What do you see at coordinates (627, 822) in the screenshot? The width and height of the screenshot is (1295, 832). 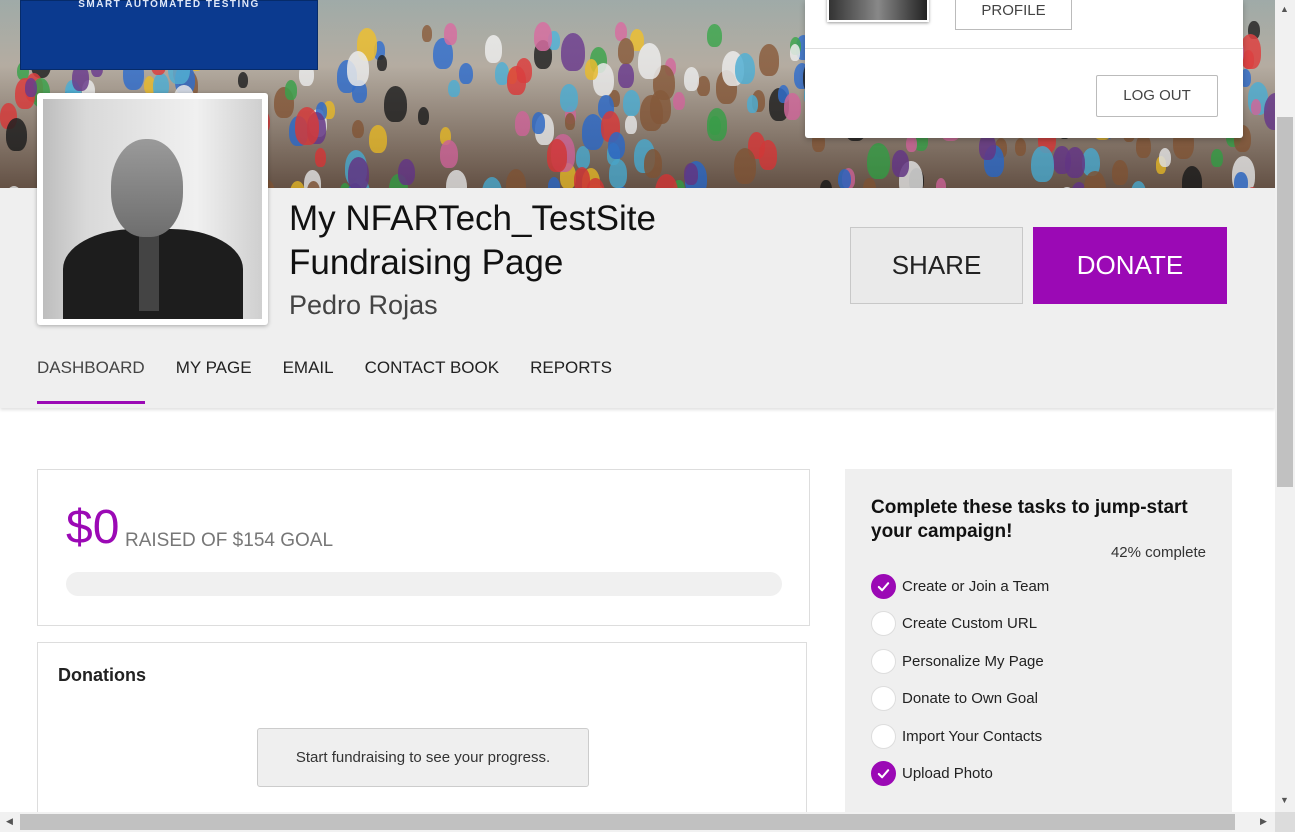 I see `horizontal-scroll-thumb` at bounding box center [627, 822].